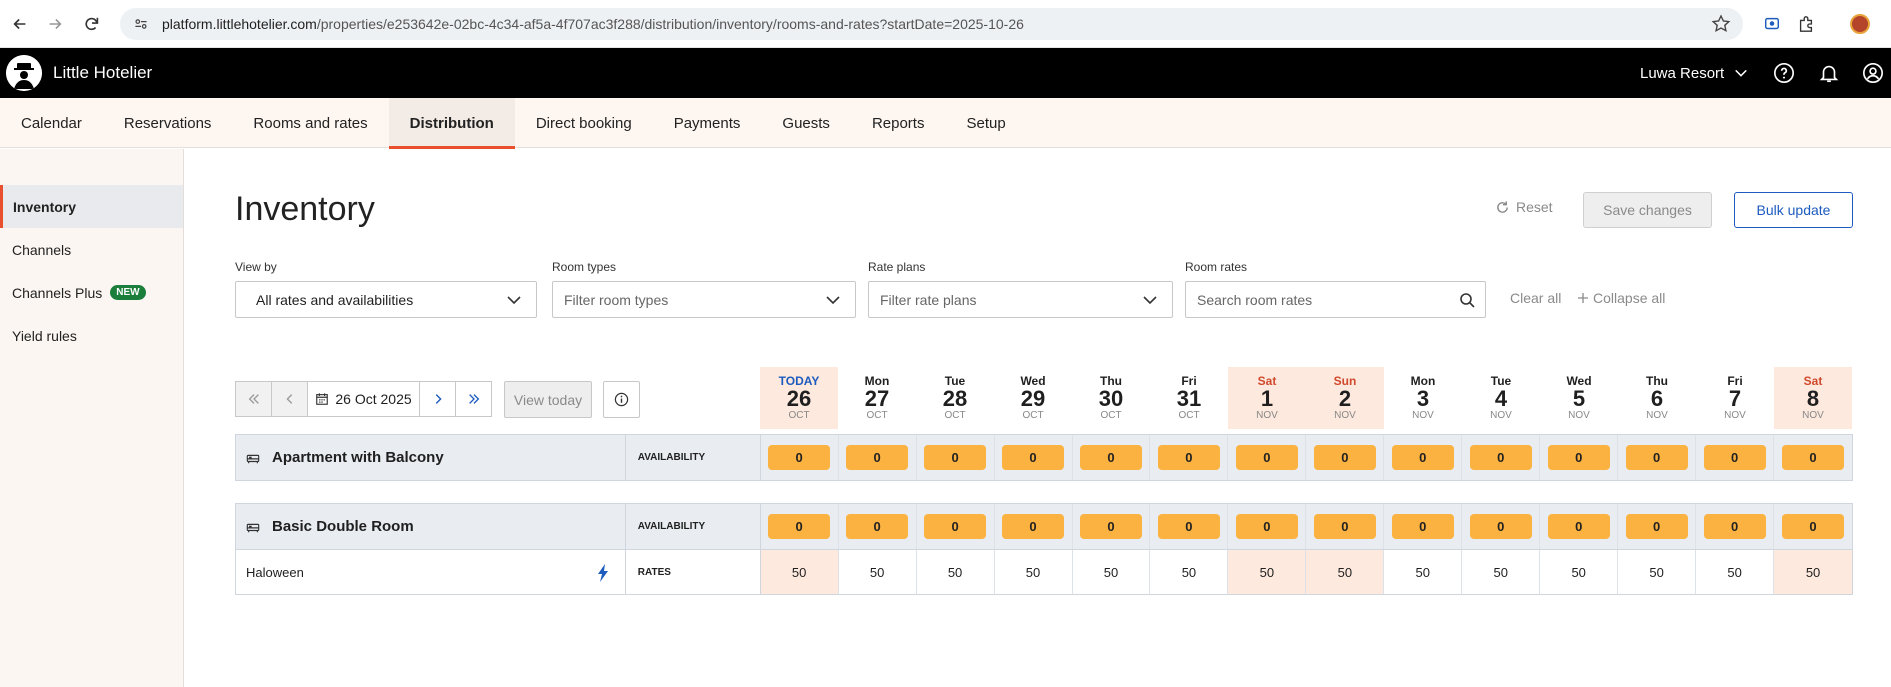 Image resolution: width=1891 pixels, height=687 pixels. I want to click on sidebar-item-inventory: Inventory, so click(91, 206).